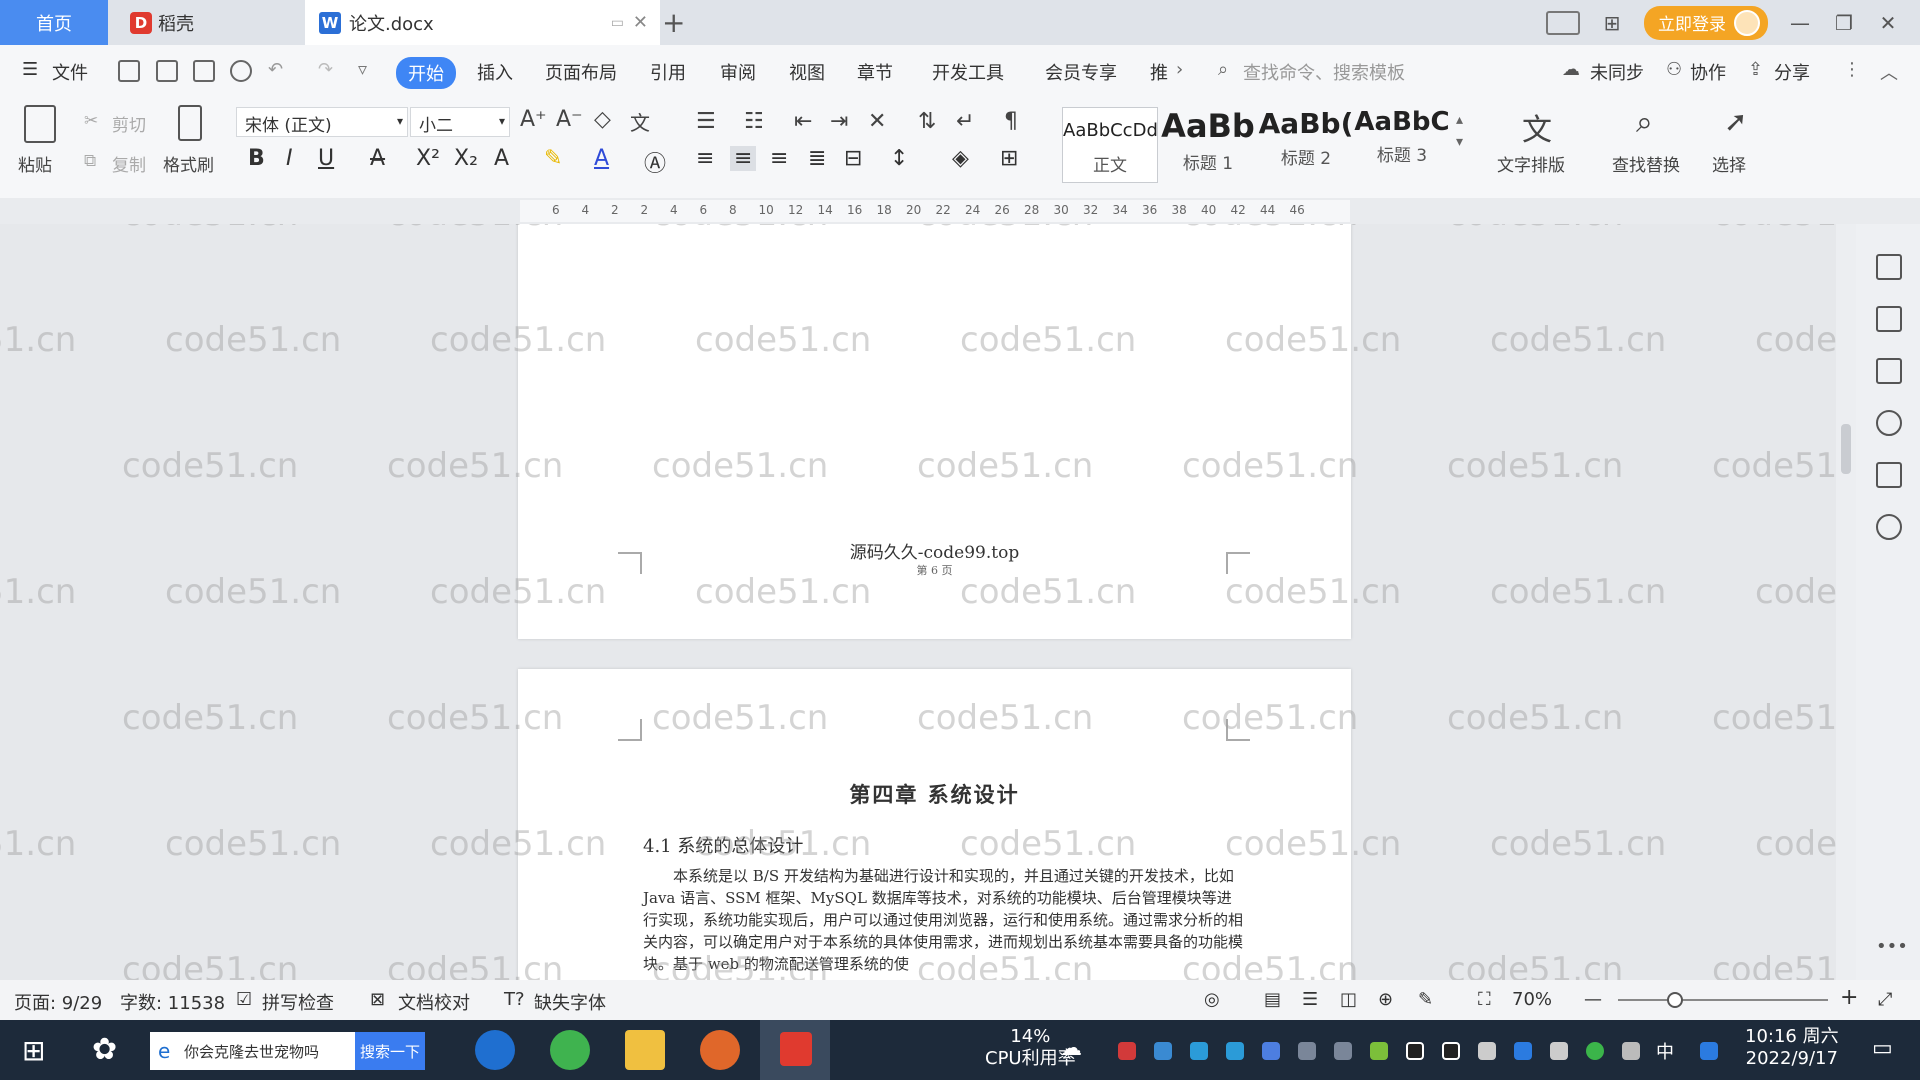  I want to click on word-count: 字数: 11538, so click(172, 1002).